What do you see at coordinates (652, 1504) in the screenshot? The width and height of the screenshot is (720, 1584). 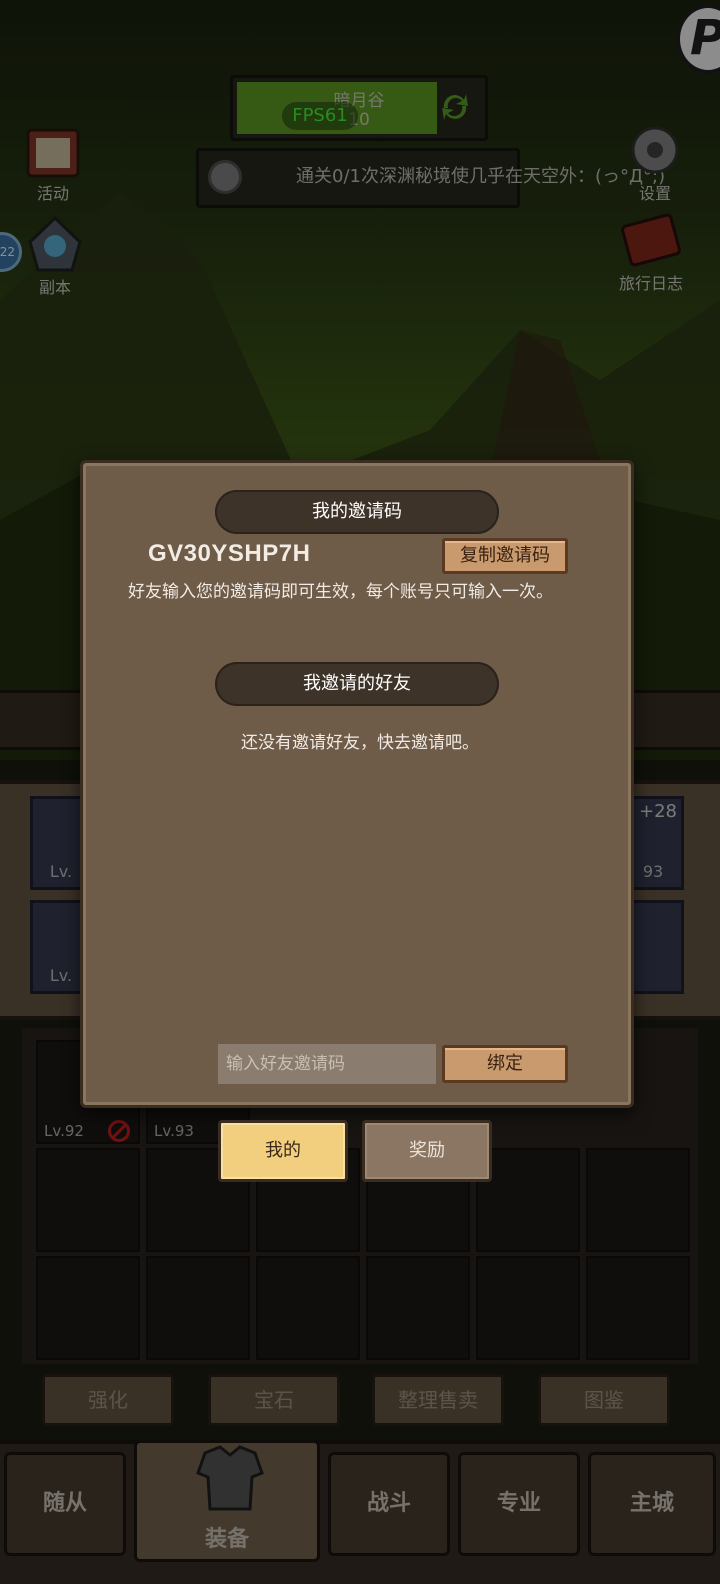 I see `nav-main-city: 主城` at bounding box center [652, 1504].